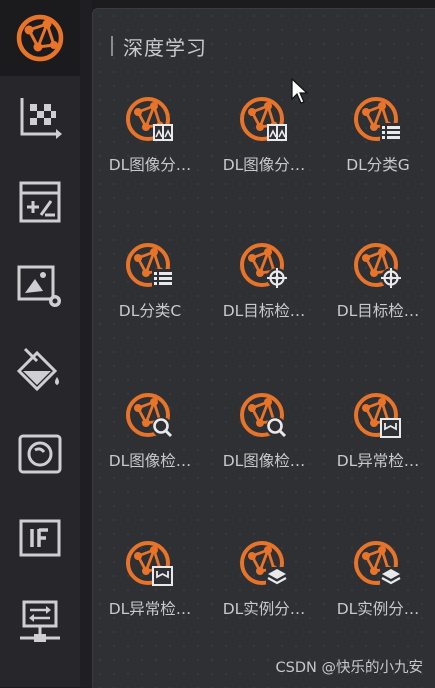  I want to click on deep-learning-icon, so click(40, 38).